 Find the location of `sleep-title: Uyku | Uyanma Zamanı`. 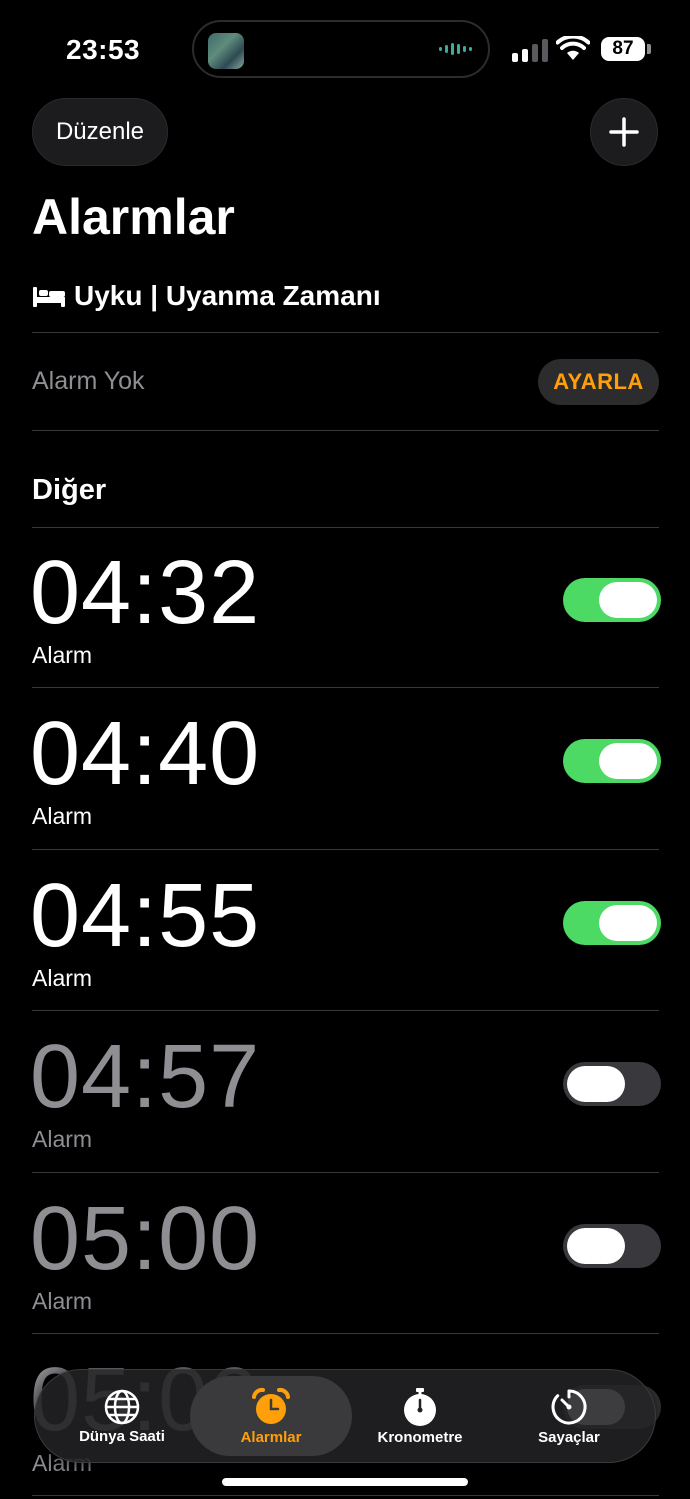

sleep-title: Uyku | Uyanma Zamanı is located at coordinates (227, 295).